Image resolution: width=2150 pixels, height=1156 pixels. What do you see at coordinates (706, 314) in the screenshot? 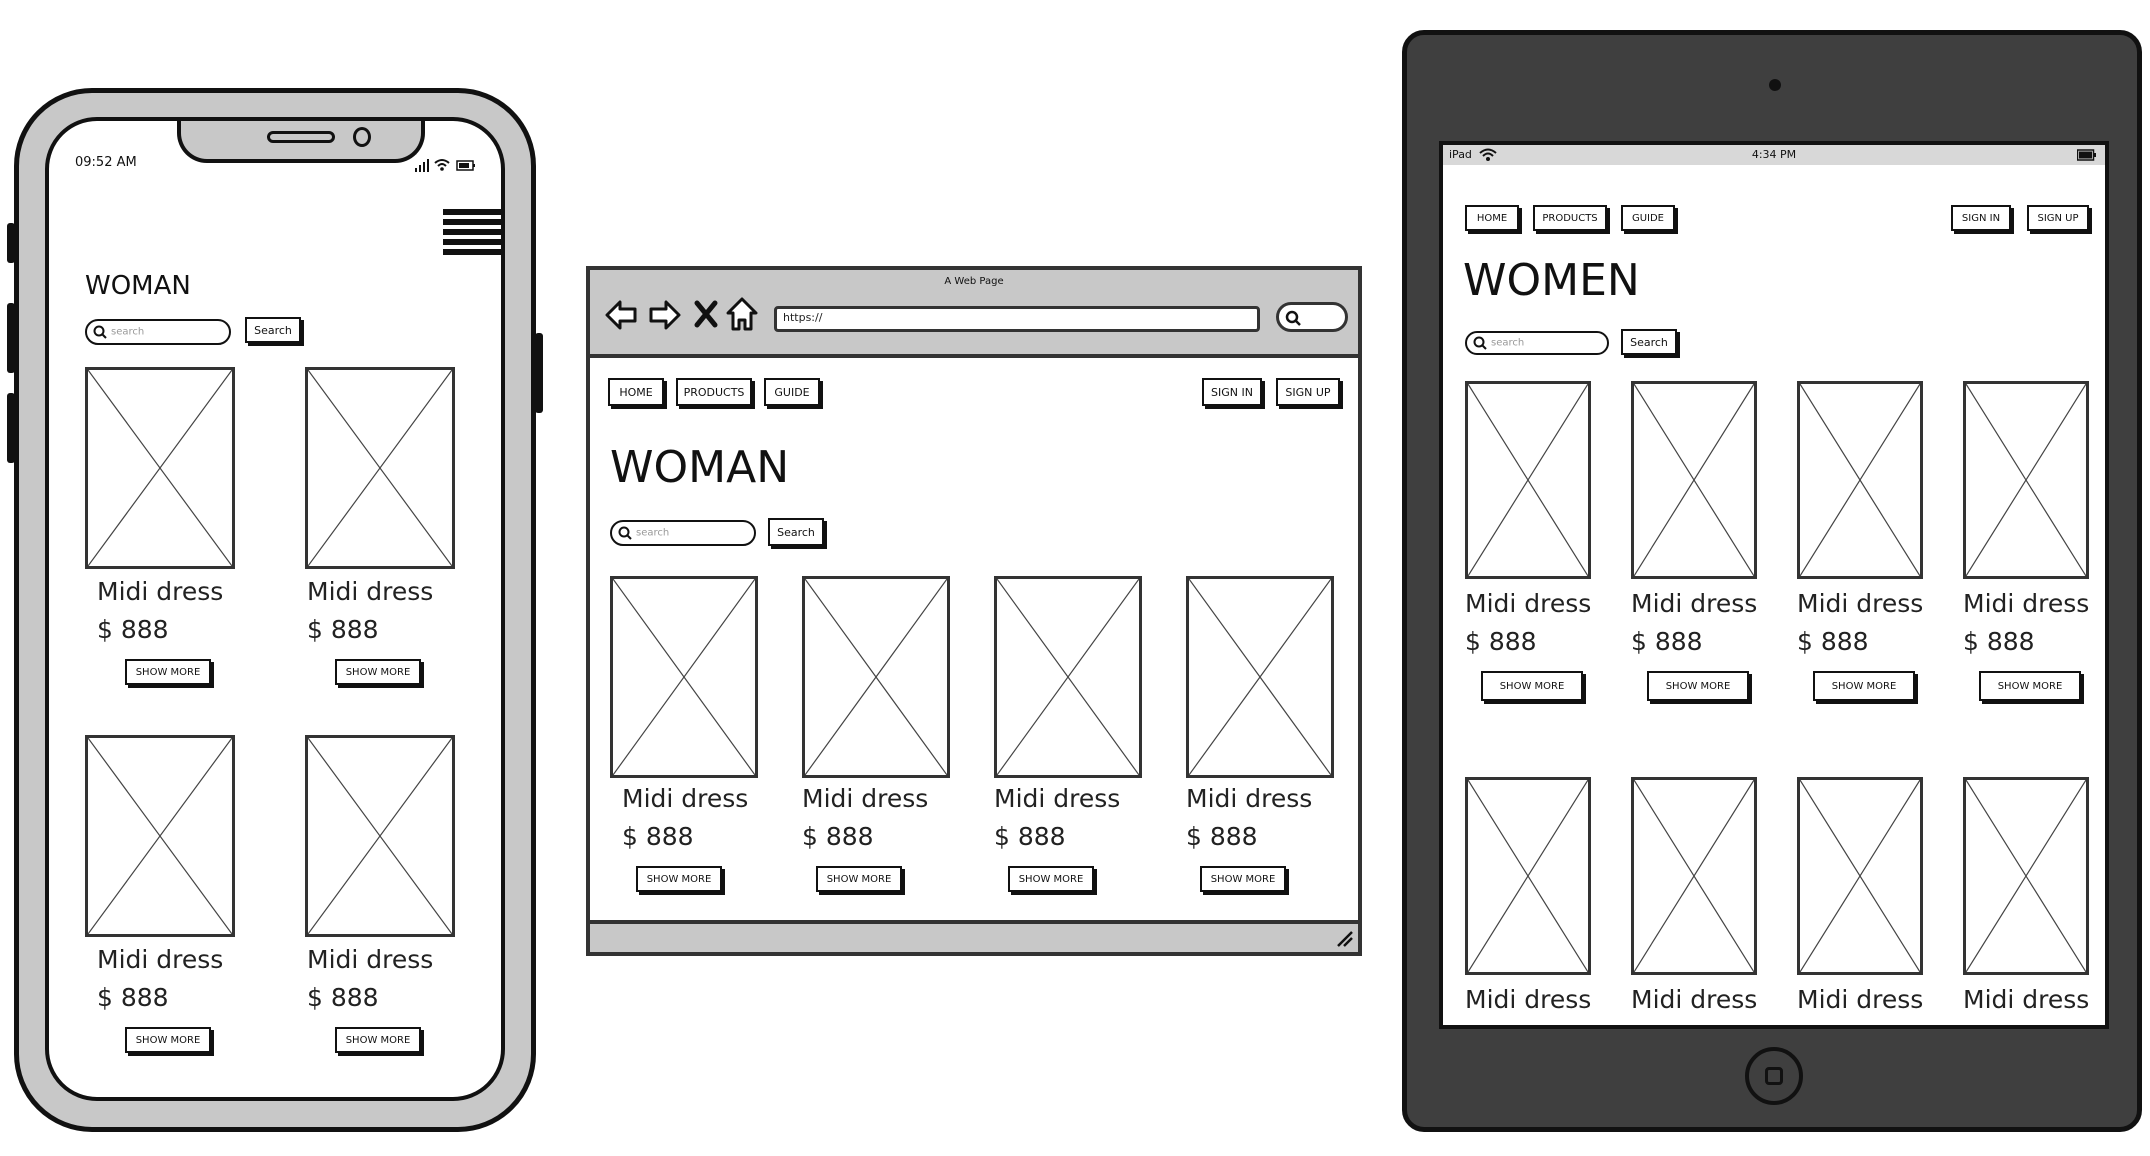
I see `close-icon` at bounding box center [706, 314].